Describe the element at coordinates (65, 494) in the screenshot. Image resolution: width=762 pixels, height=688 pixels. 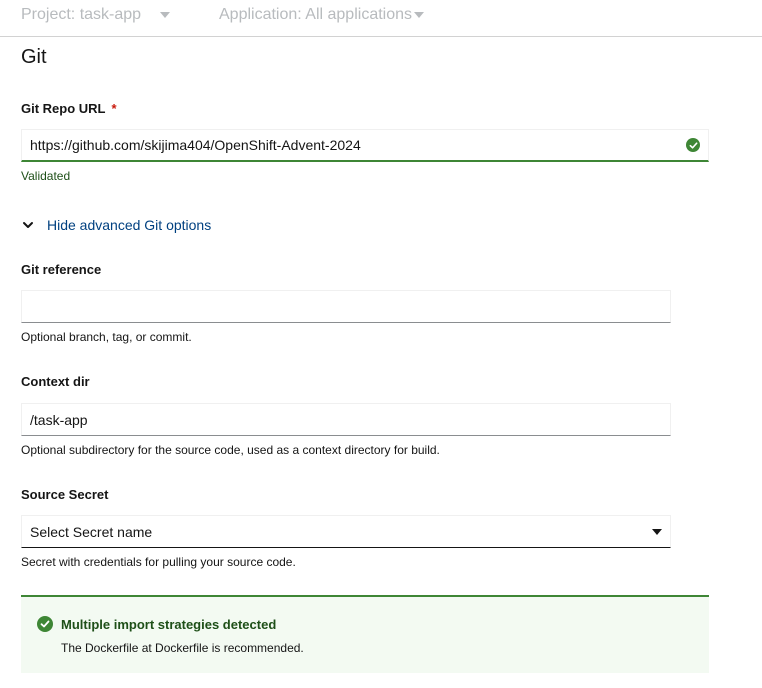
I see `source-secret-label: Source Secret` at that location.